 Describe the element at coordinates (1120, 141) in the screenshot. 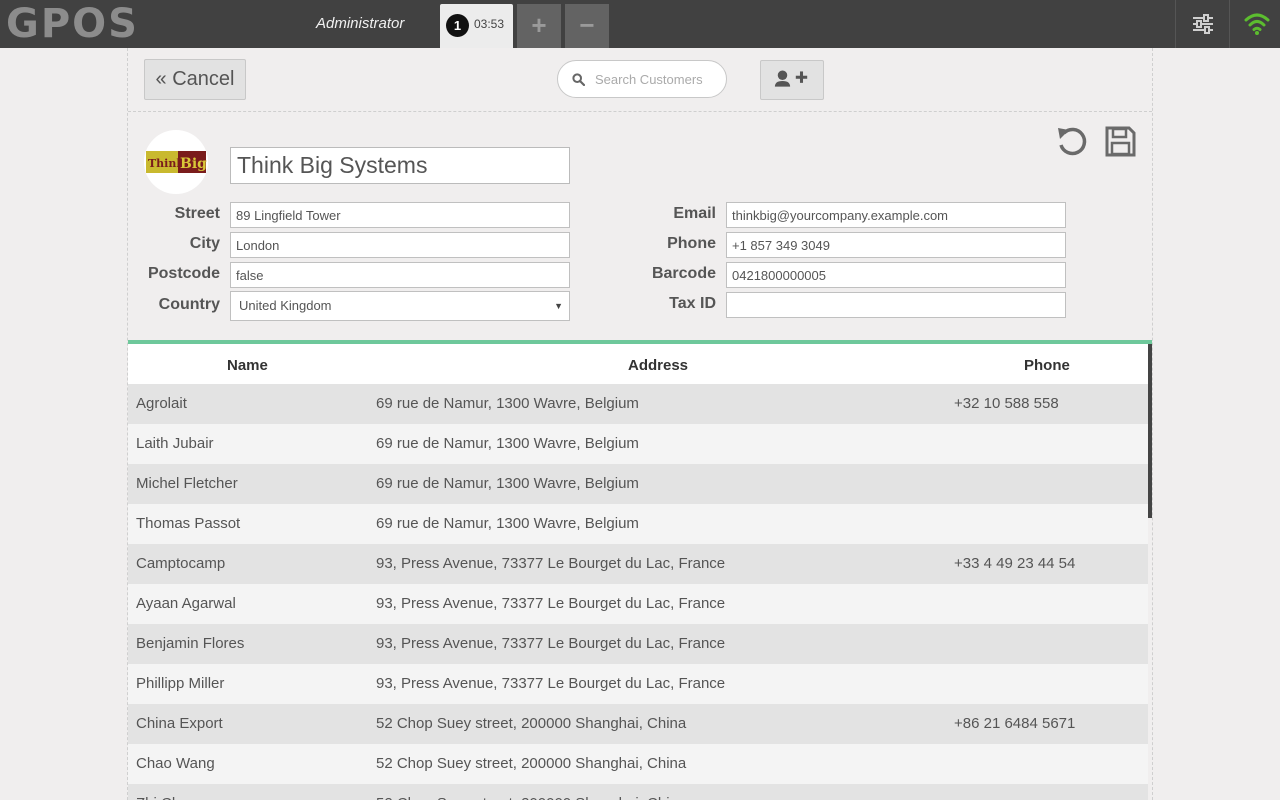

I see `save-icon` at that location.